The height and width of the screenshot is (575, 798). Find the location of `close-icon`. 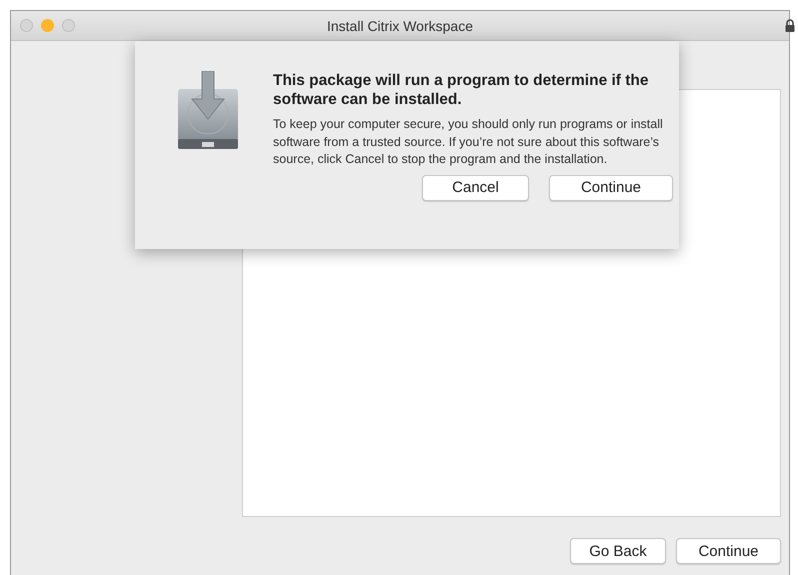

close-icon is located at coordinates (26, 25).